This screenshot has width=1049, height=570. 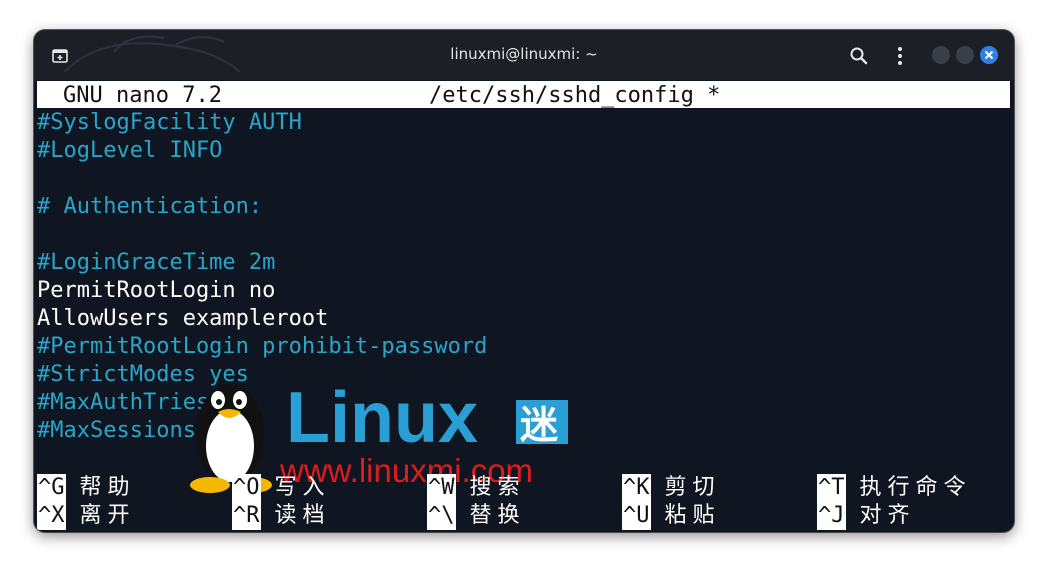 I want to click on shortcut-label: 写入, so click(x=302, y=487).